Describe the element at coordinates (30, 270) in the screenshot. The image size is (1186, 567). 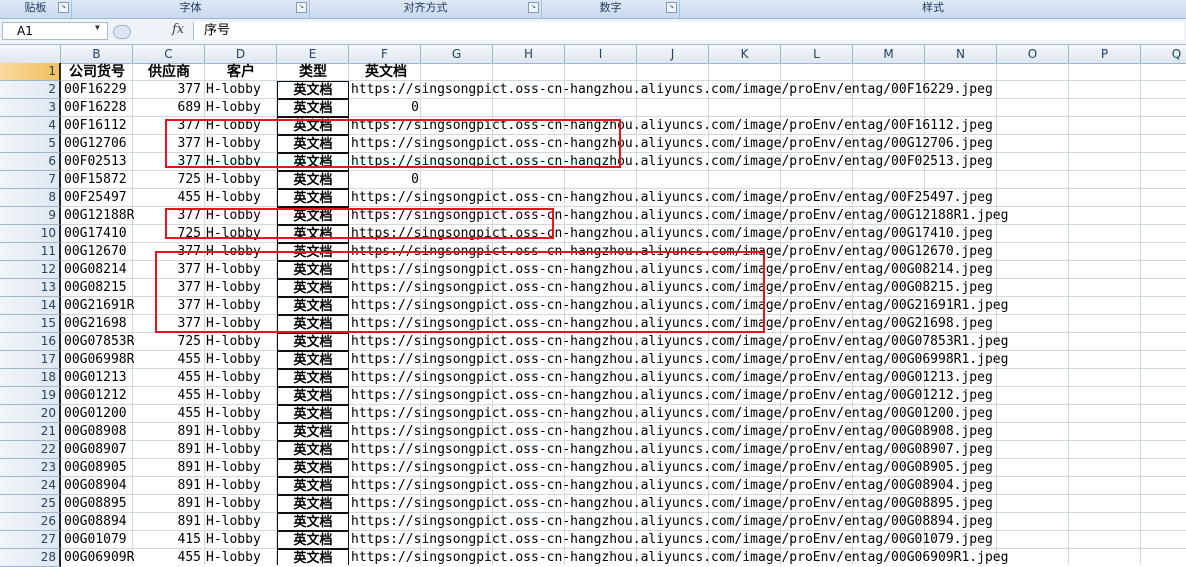
I see `row-header: 12` at that location.